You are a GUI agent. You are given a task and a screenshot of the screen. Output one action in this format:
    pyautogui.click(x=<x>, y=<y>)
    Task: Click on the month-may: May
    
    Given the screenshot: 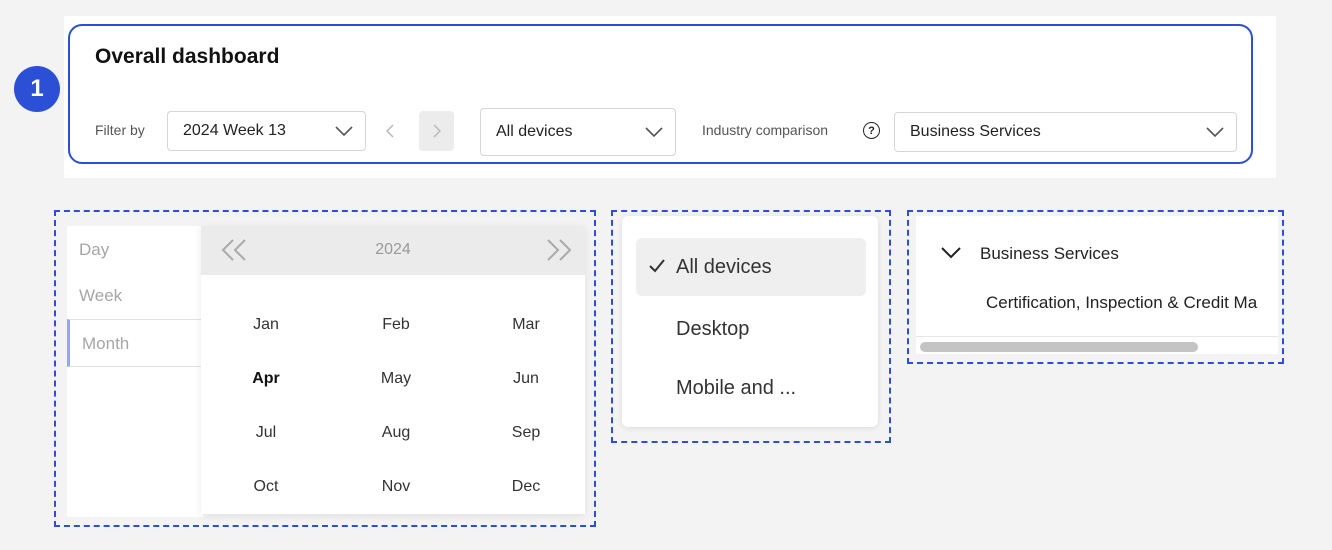 What is the action you would take?
    pyautogui.click(x=396, y=379)
    